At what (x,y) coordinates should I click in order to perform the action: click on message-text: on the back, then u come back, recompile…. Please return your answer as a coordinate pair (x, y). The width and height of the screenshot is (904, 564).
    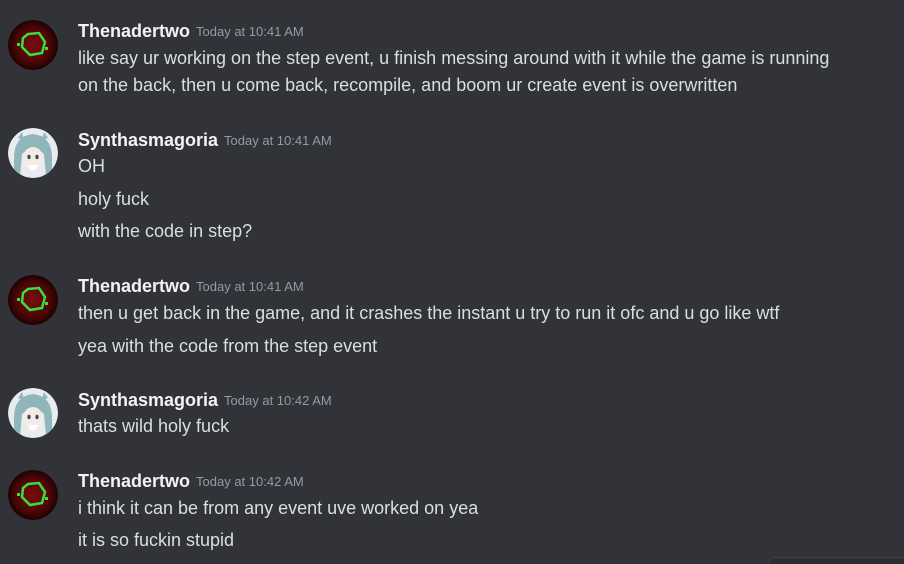
    Looking at the image, I should click on (408, 85).